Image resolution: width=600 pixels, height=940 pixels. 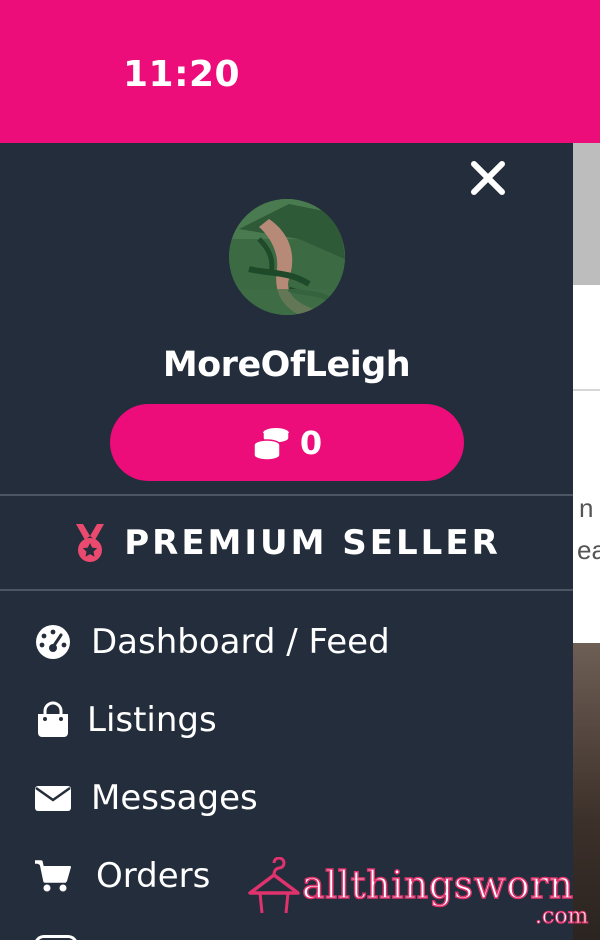 I want to click on envelope-icon, so click(x=53, y=798).